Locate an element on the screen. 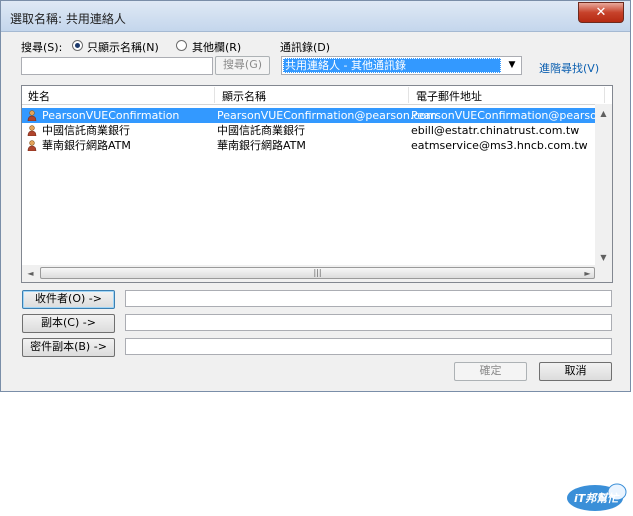 This screenshot has height=516, width=633. contact-name: PearsonVUEConfirmation is located at coordinates (111, 115).